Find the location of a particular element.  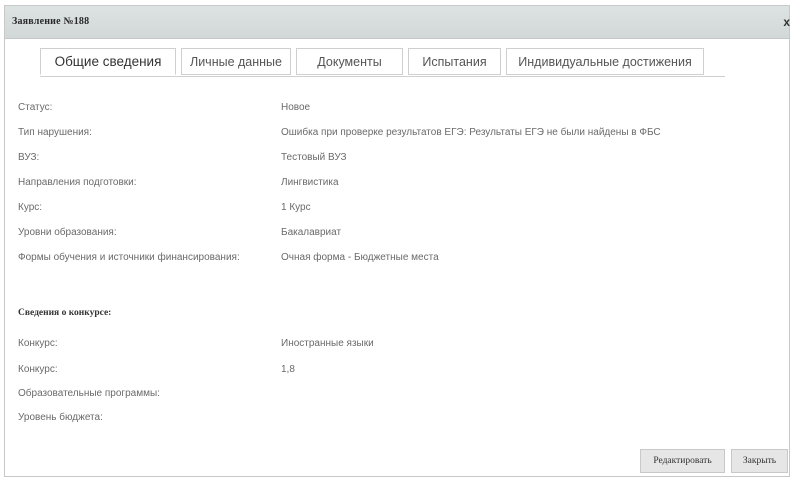

dialog-titlebar: Заявление №188 x is located at coordinates (397, 22).